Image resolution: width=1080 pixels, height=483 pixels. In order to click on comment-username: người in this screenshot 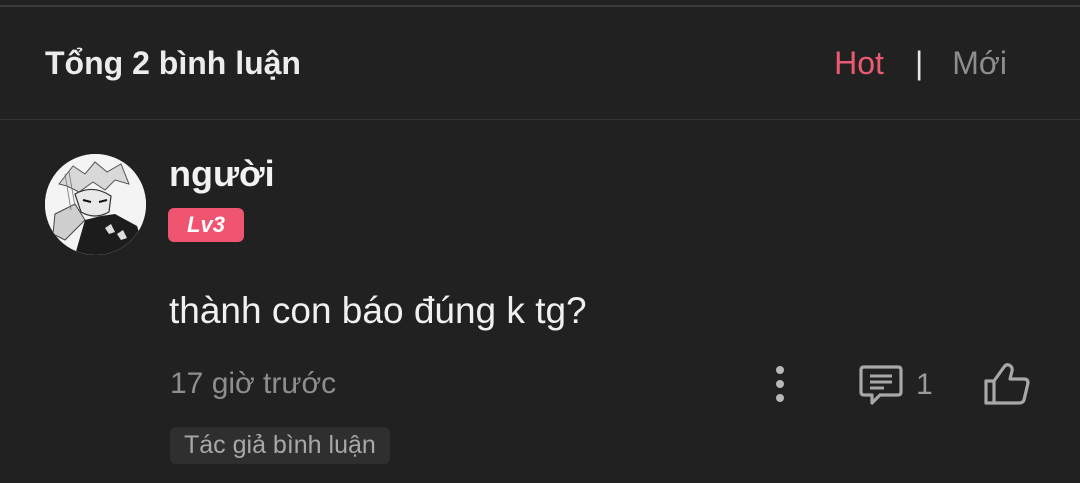, I will do `click(222, 174)`.